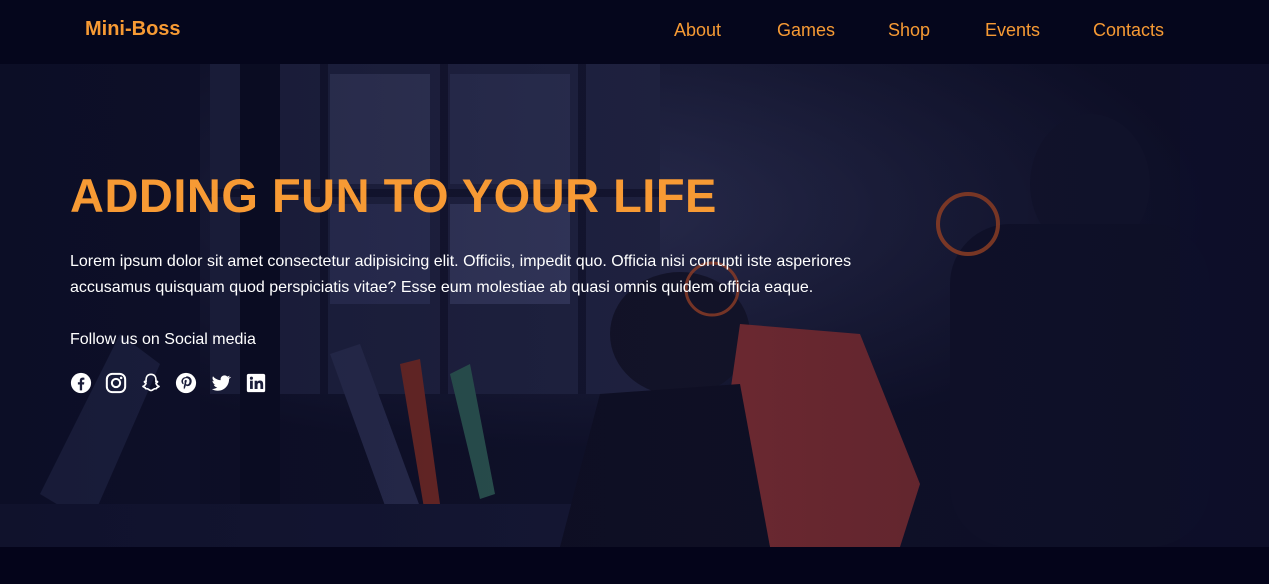 The height and width of the screenshot is (584, 1269). Describe the element at coordinates (697, 30) in the screenshot. I see `nav-link-about: About` at that location.